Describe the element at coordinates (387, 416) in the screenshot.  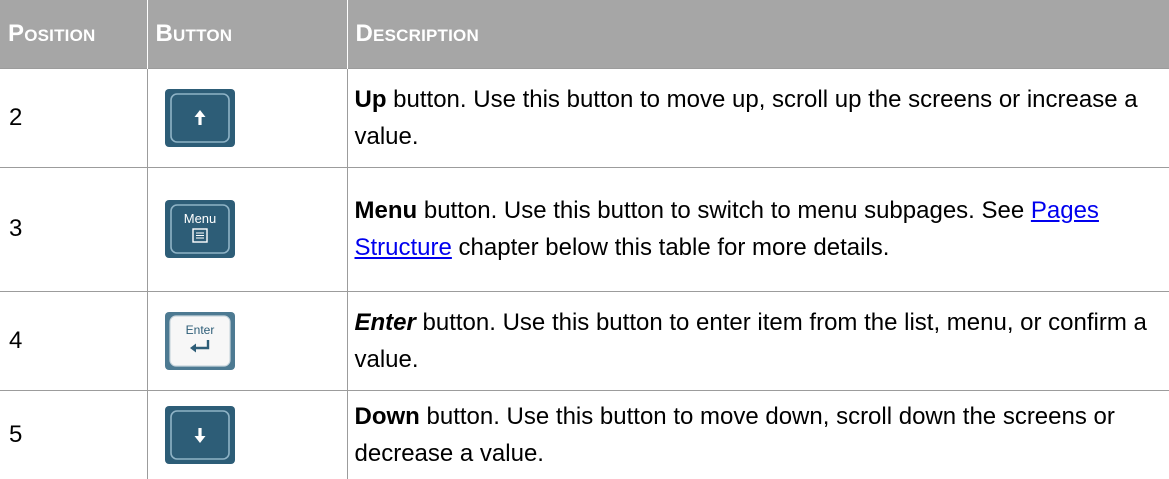
I see `button-name: Down` at that location.